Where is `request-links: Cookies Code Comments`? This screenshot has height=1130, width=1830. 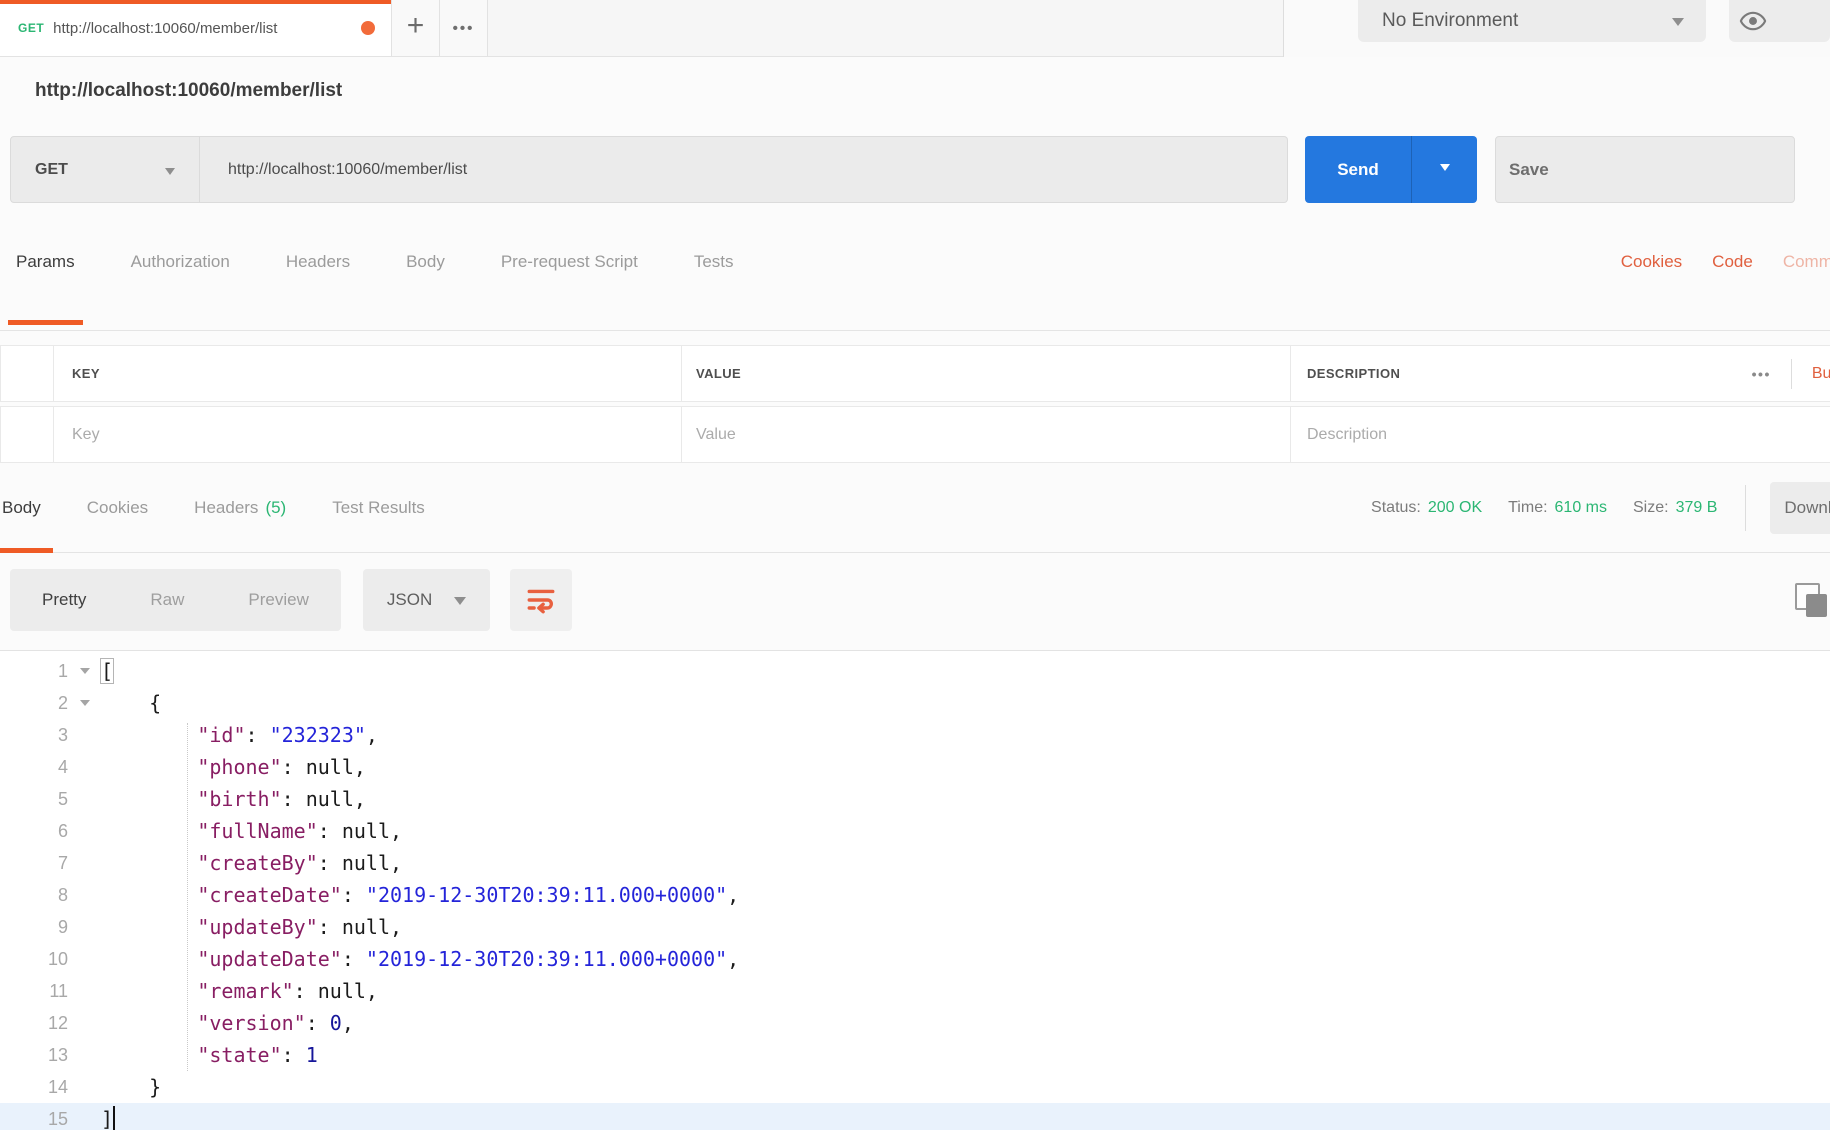
request-links: Cookies Code Comments is located at coordinates (1710, 262).